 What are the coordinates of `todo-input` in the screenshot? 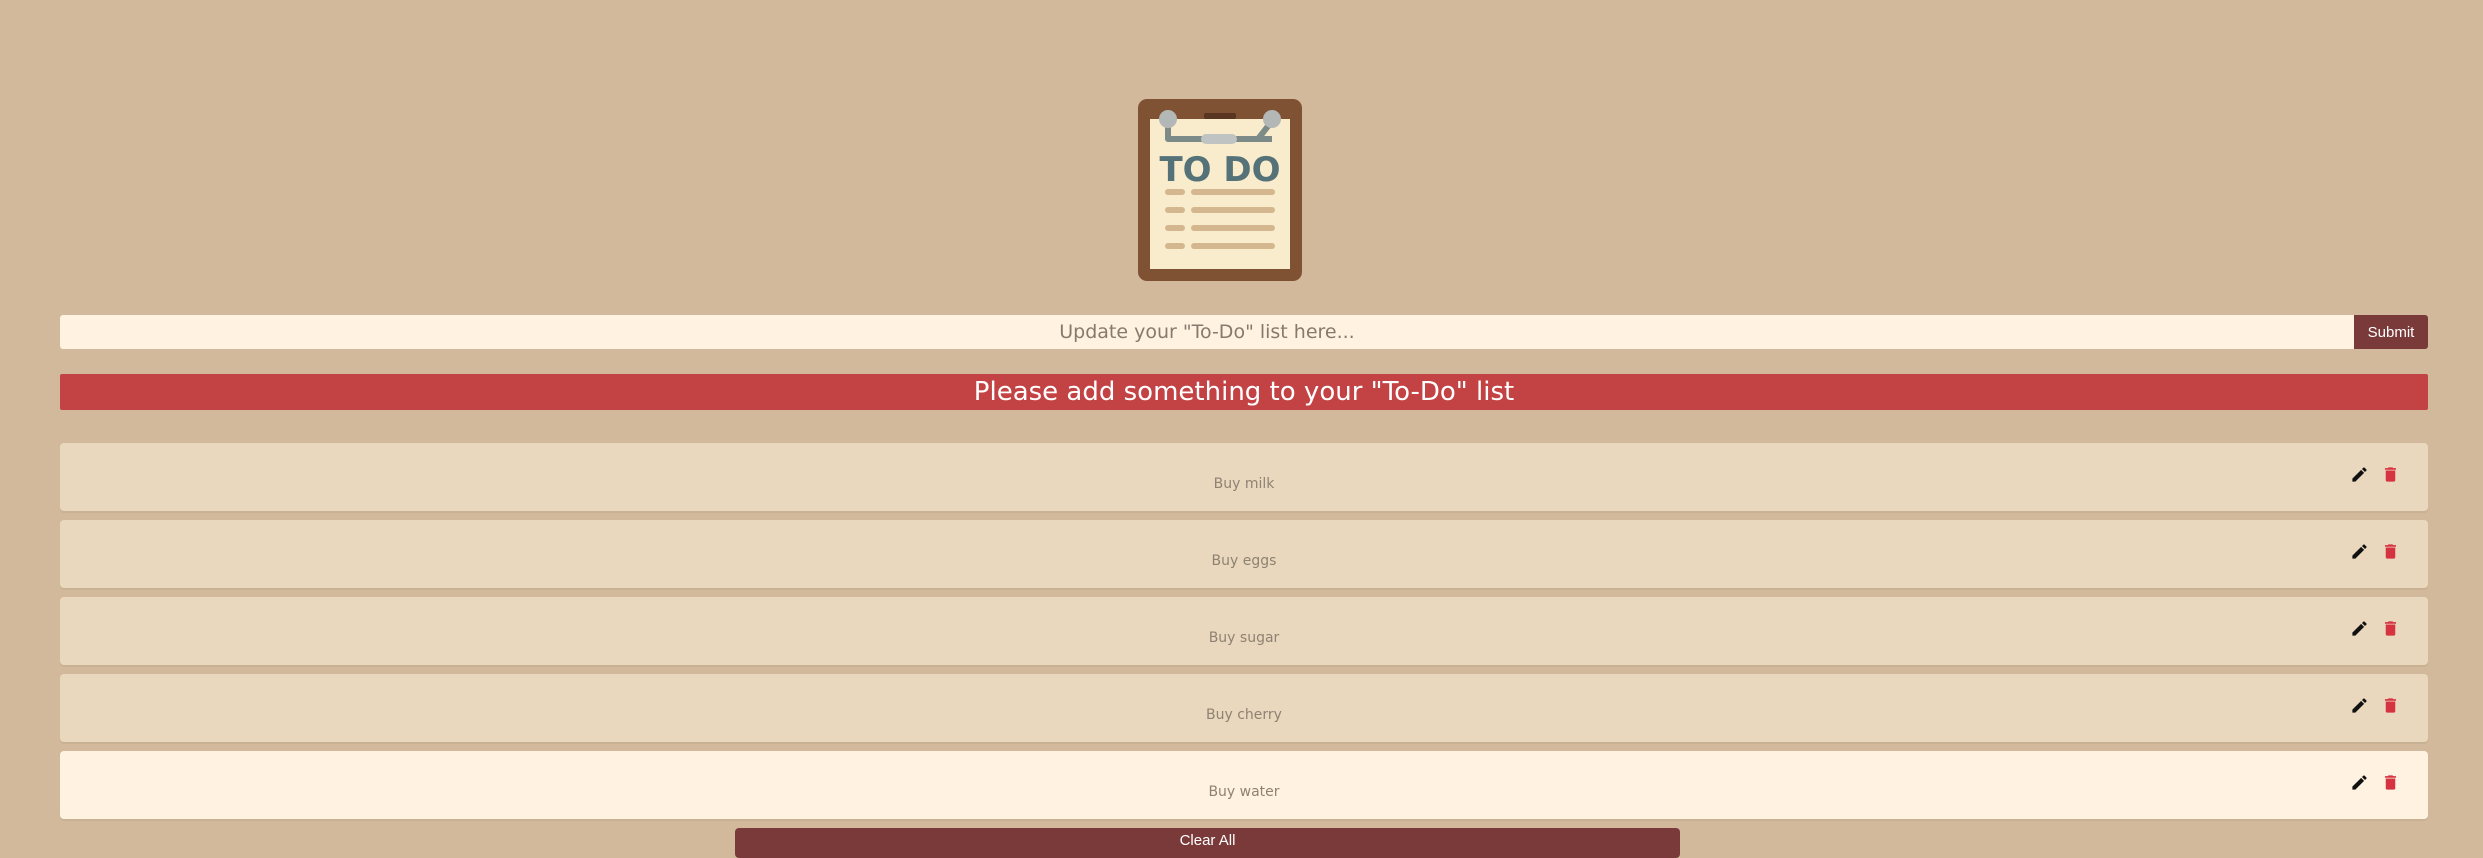 It's located at (1207, 332).